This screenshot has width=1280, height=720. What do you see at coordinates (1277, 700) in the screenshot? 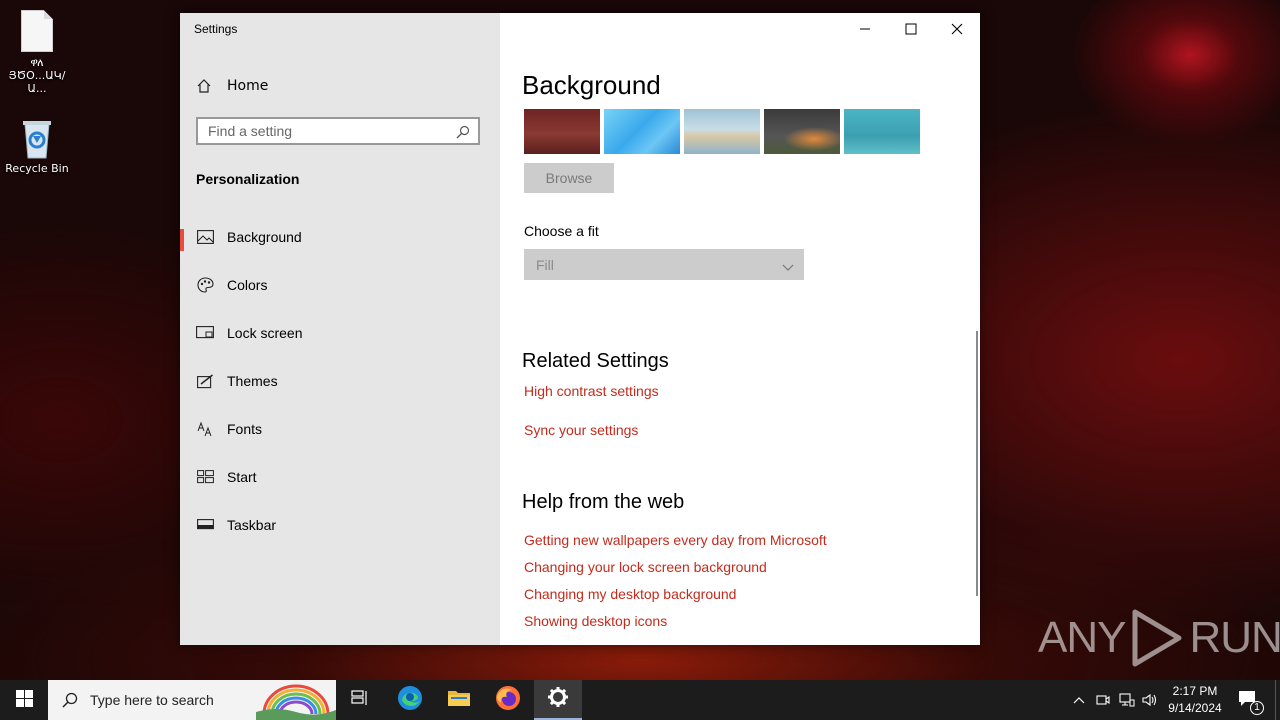
I see `show-desktop-button` at bounding box center [1277, 700].